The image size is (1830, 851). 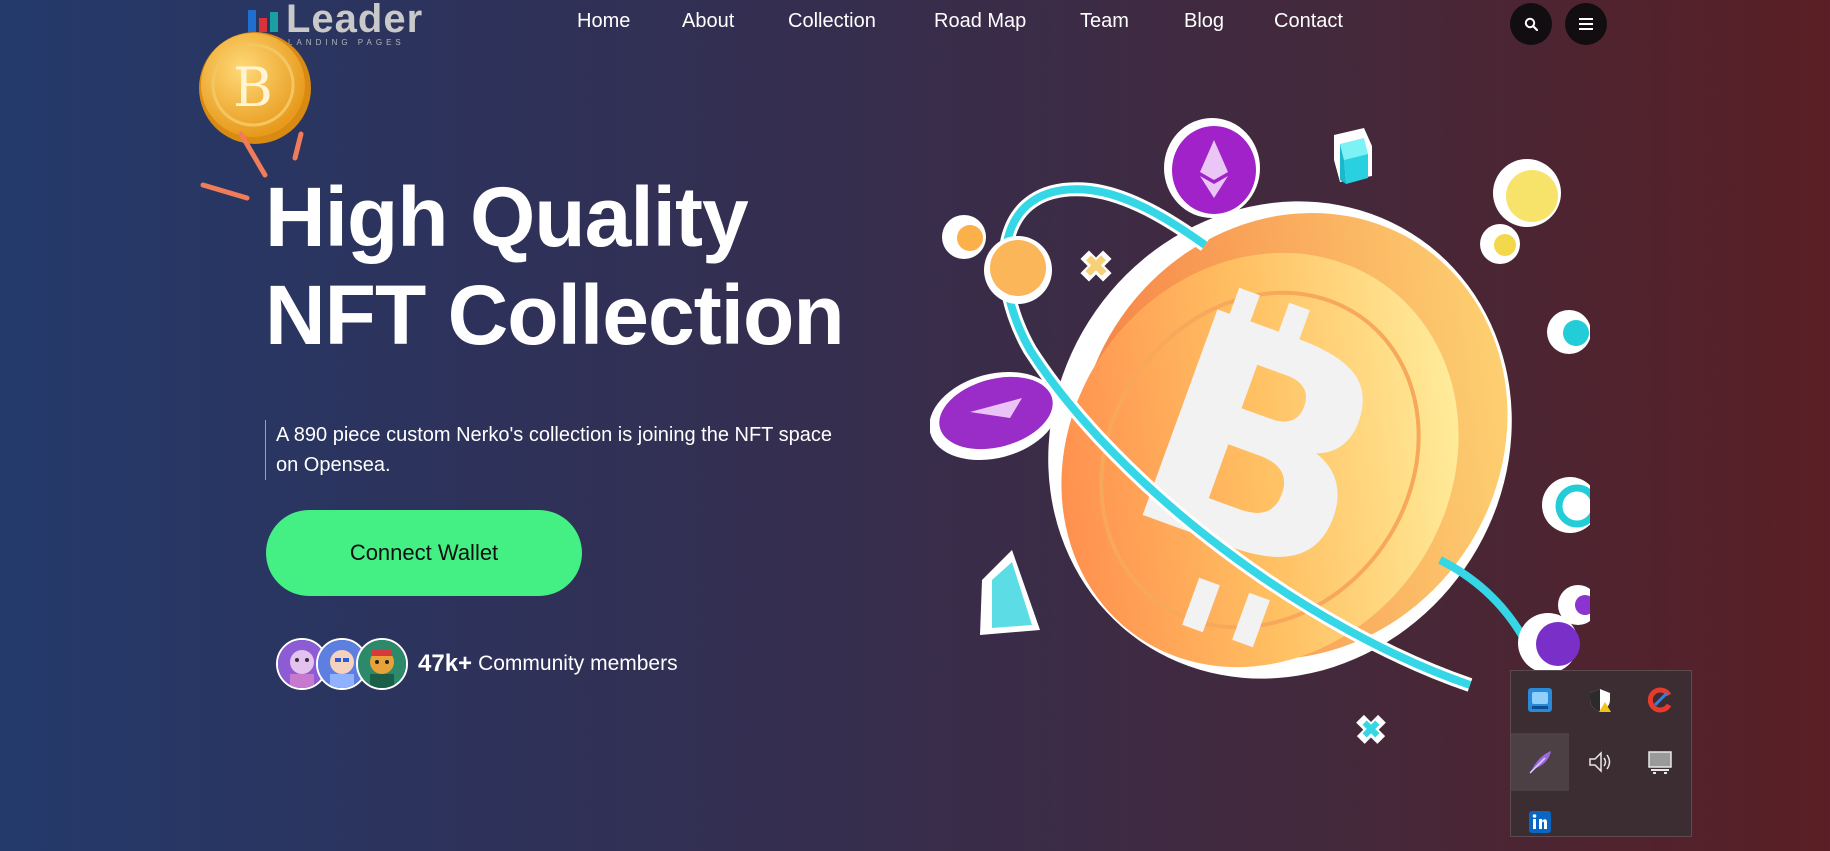 What do you see at coordinates (424, 553) in the screenshot?
I see `connect-wallet-button: Connect Wallet` at bounding box center [424, 553].